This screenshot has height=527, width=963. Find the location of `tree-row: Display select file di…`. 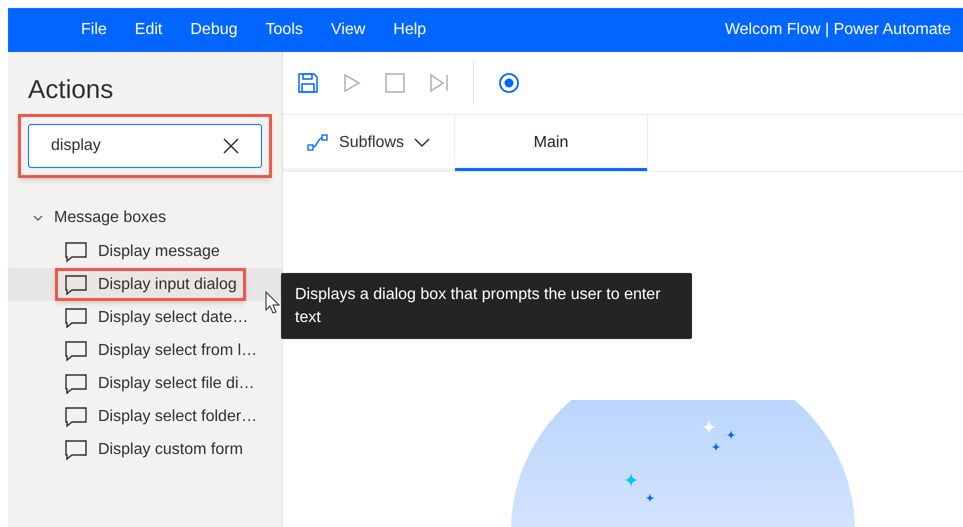

tree-row: Display select file di… is located at coordinates (145, 383).